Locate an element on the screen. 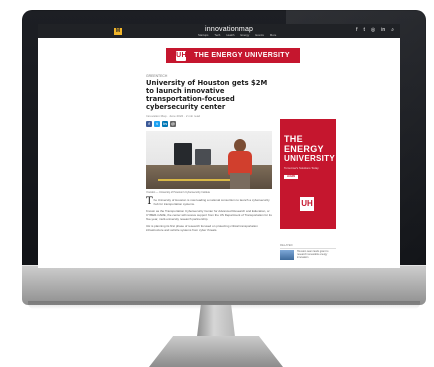 This screenshot has width=434, height=367. article-hero-image is located at coordinates (209, 160).